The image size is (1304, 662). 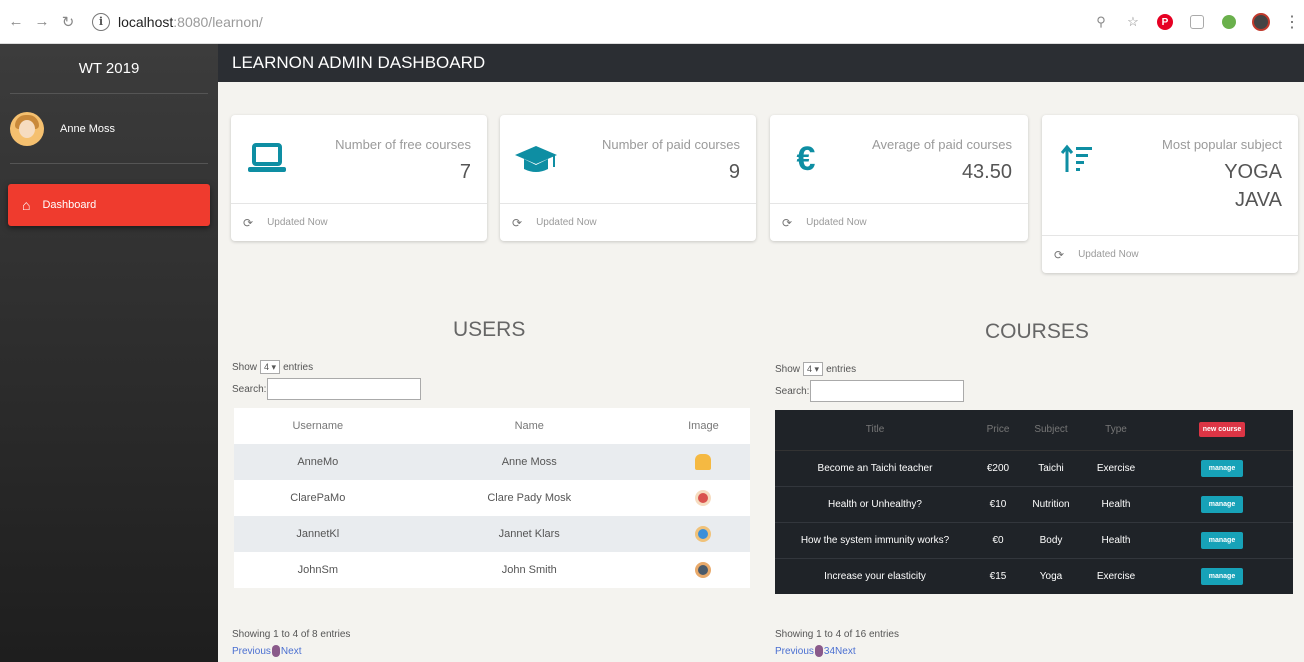 What do you see at coordinates (875, 430) in the screenshot?
I see `column-header: Title` at bounding box center [875, 430].